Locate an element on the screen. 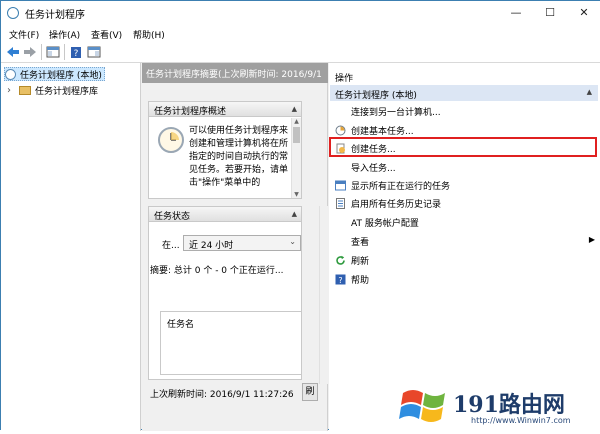 The width and height of the screenshot is (600, 434). folder-icon is located at coordinates (25, 90).